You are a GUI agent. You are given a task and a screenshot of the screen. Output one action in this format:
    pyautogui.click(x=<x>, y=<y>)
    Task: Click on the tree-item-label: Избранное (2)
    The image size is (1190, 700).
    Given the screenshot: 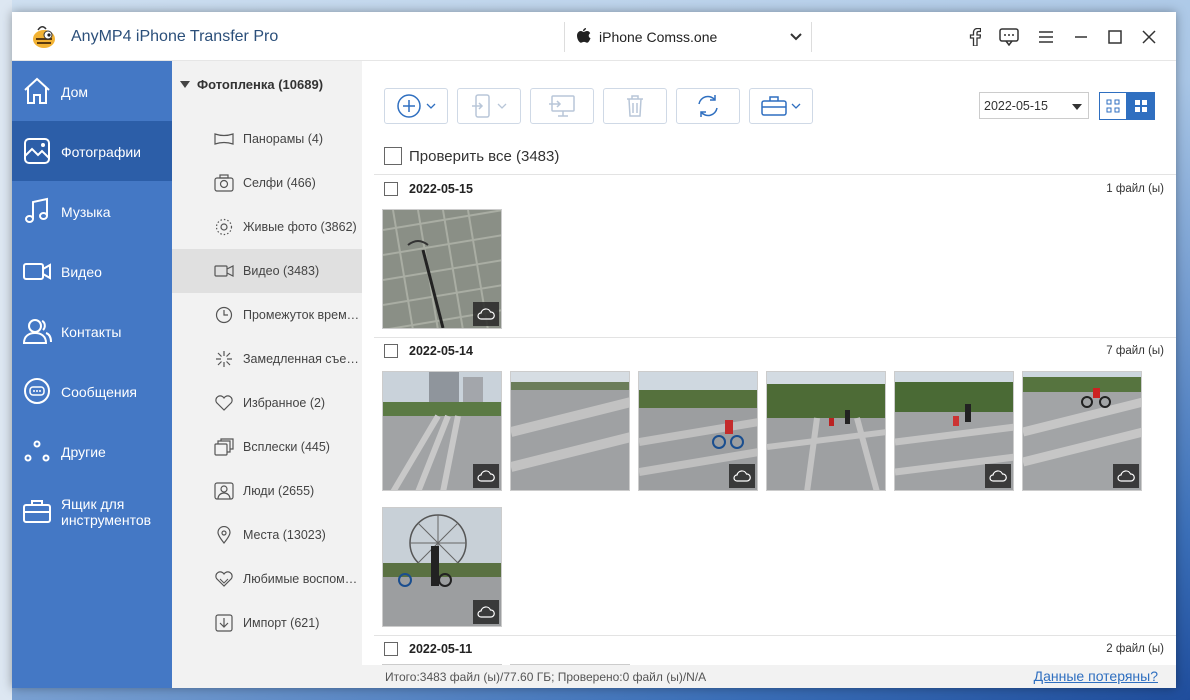 What is the action you would take?
    pyautogui.click(x=284, y=403)
    